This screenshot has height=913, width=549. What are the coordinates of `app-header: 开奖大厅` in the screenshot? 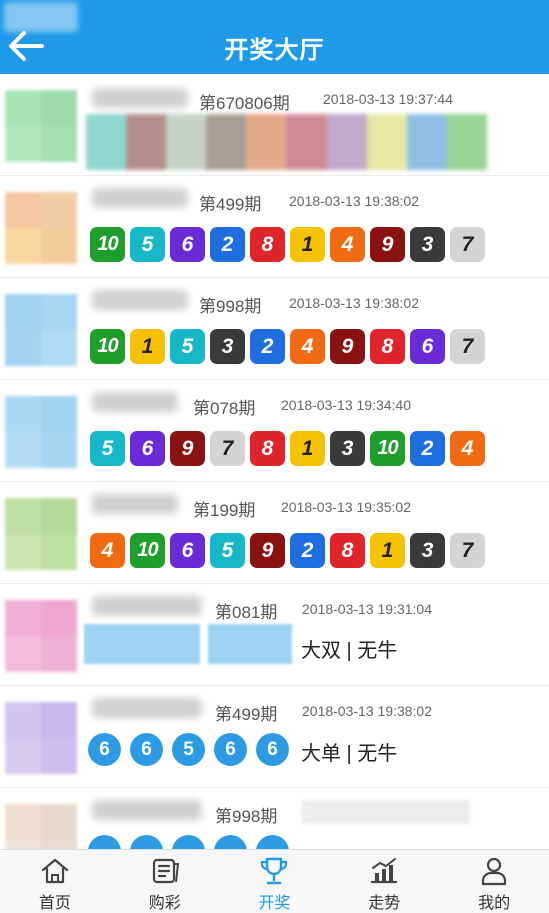 It's located at (274, 37).